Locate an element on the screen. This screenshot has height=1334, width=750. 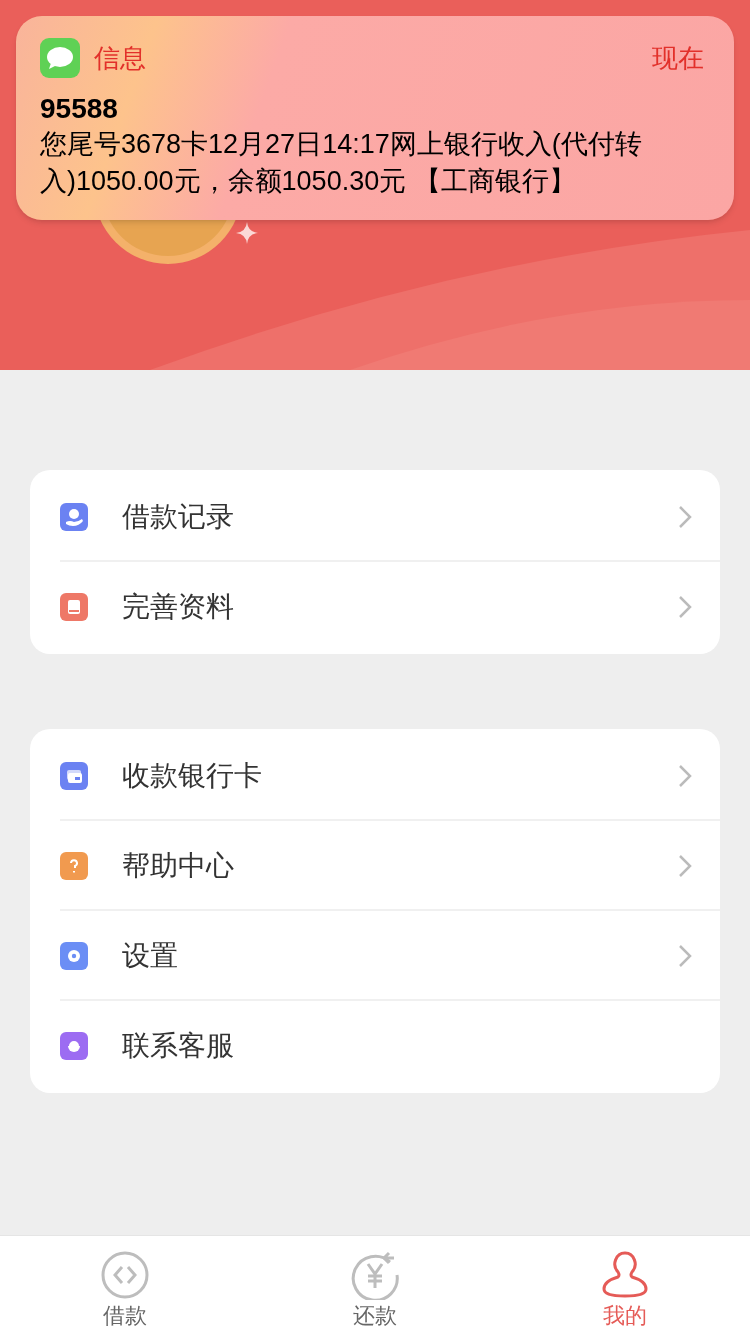
bank-card-icon is located at coordinates (74, 776).